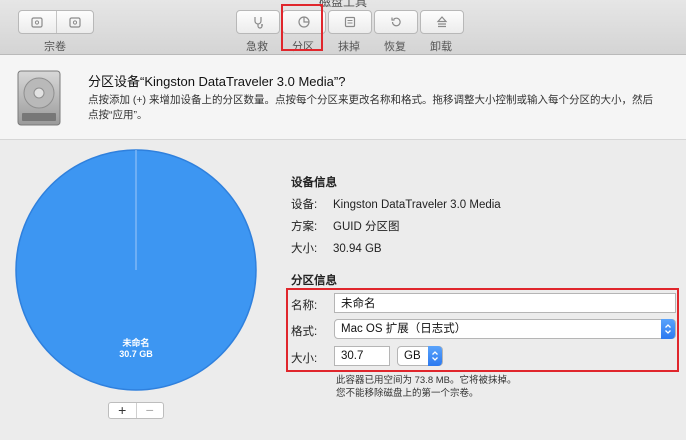 The height and width of the screenshot is (440, 686). What do you see at coordinates (136, 343) in the screenshot?
I see `pie-partition-name: 未命名` at bounding box center [136, 343].